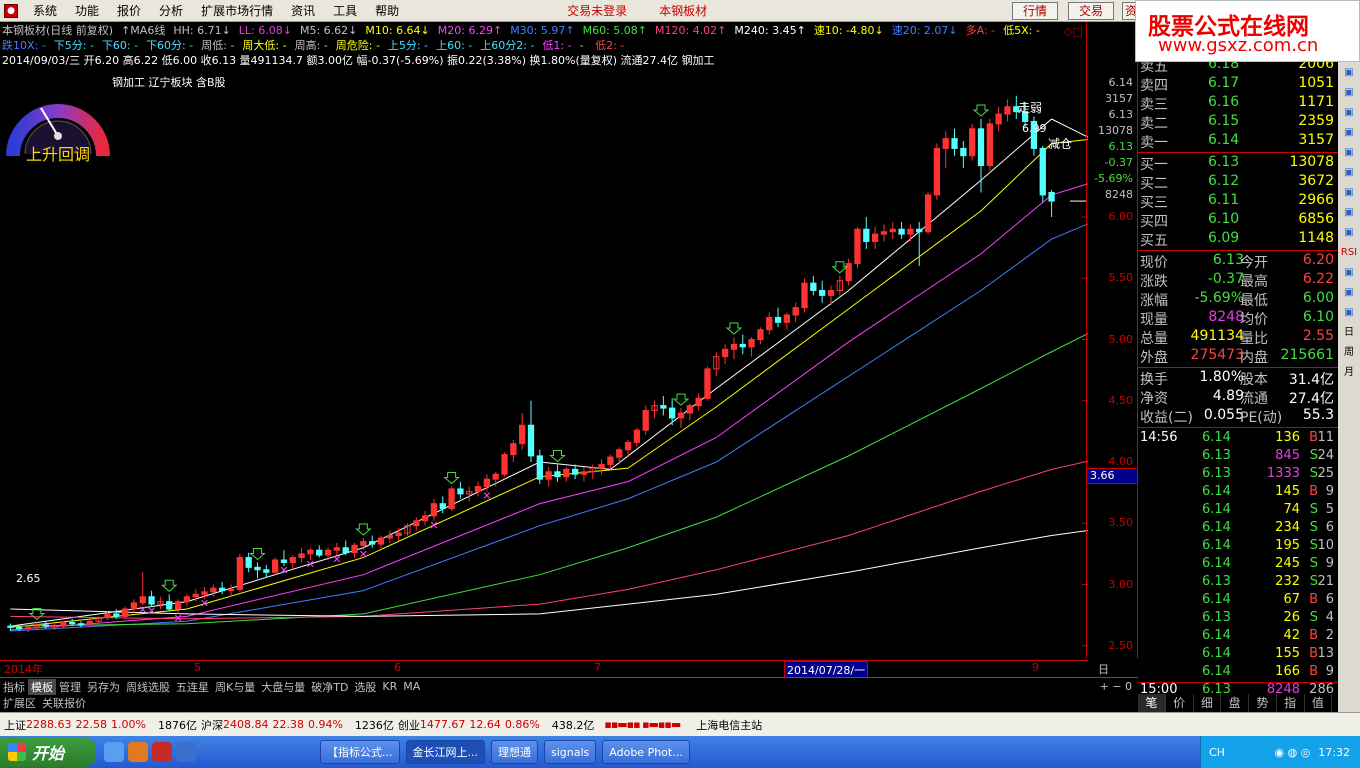 The image size is (1360, 768). Describe the element at coordinates (138, 752) in the screenshot. I see `media-player-icon` at that location.